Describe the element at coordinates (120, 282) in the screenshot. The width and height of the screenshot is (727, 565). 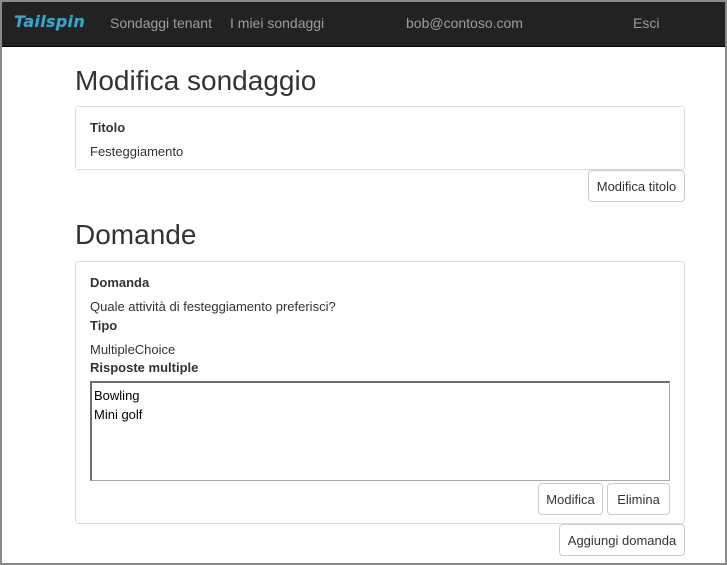
I see `question-label: Domanda` at that location.